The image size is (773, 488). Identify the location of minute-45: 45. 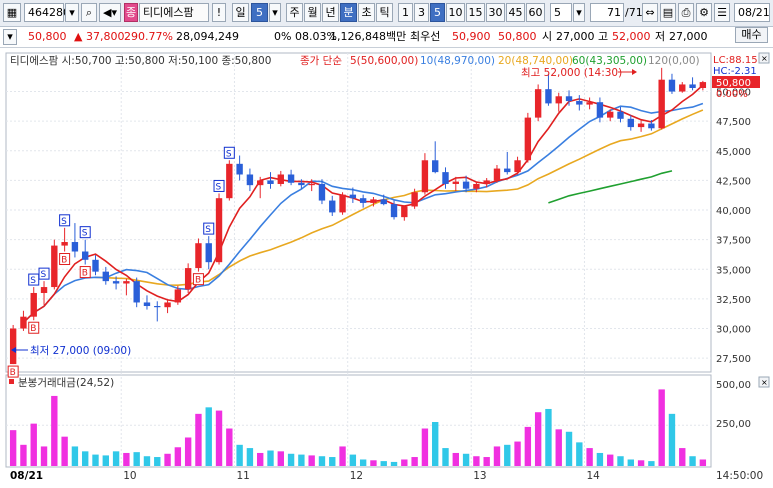
(515, 12).